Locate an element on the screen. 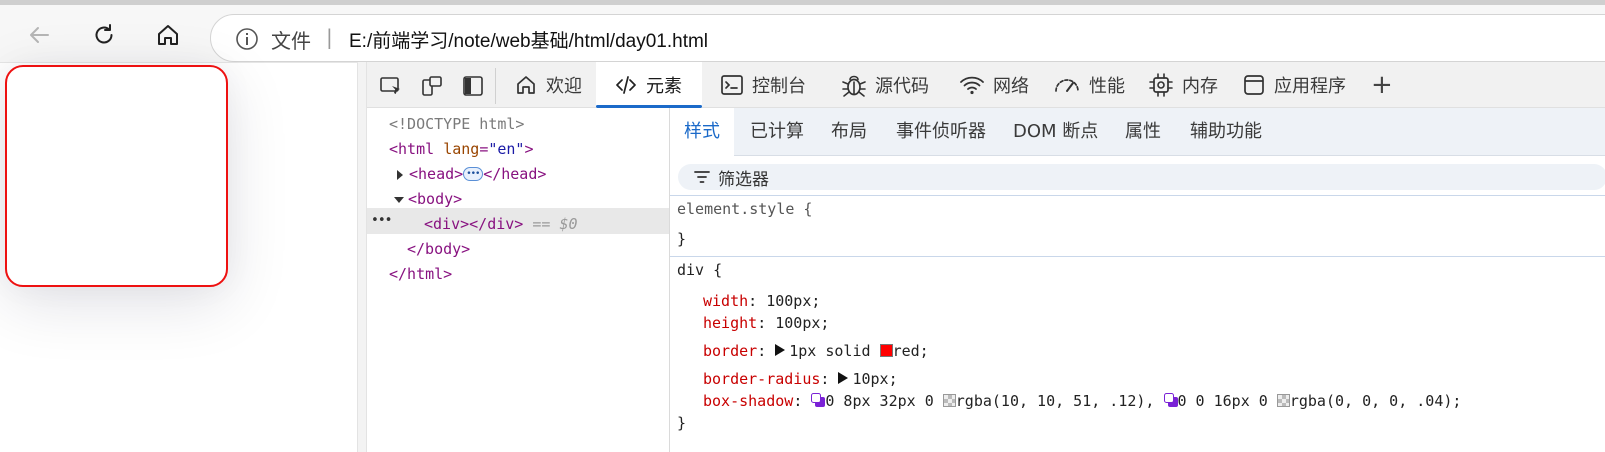 This screenshot has width=1605, height=452. filter-row: 筛选器 is located at coordinates (1137, 176).